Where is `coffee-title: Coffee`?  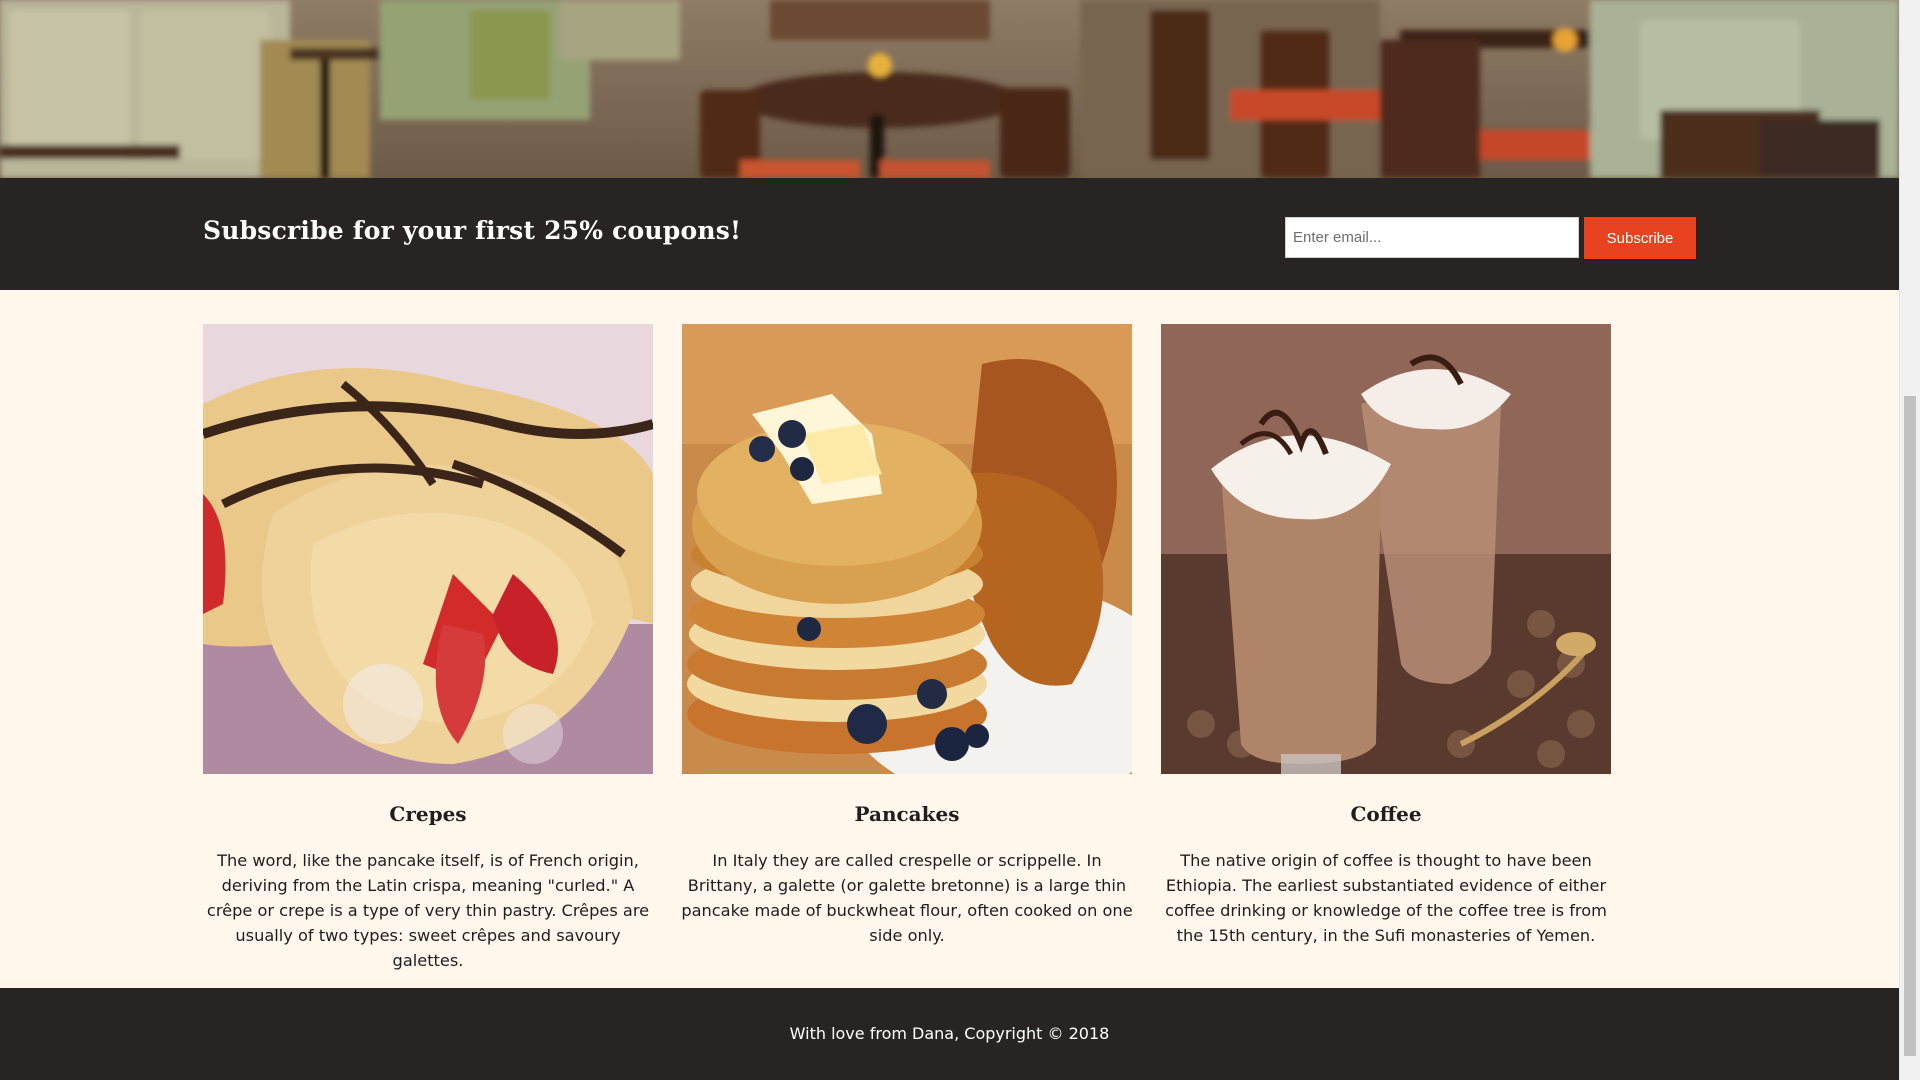 coffee-title: Coffee is located at coordinates (1386, 814).